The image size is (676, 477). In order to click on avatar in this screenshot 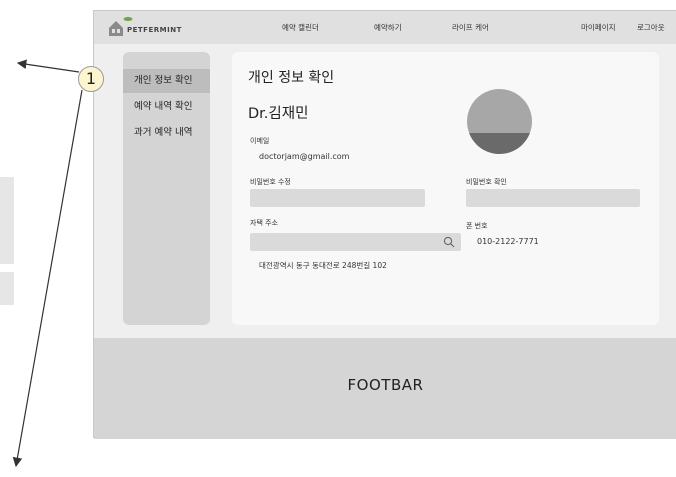, I will do `click(499, 121)`.